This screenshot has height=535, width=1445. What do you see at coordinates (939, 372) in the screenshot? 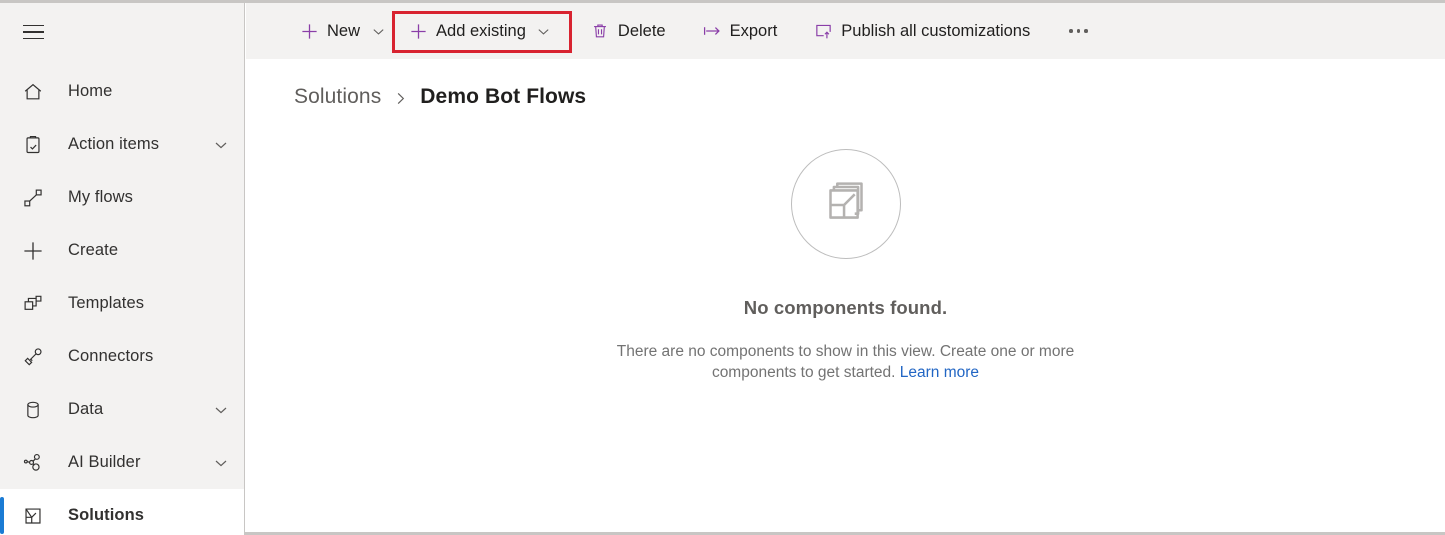
I see `learn-more-link: Learn more` at bounding box center [939, 372].